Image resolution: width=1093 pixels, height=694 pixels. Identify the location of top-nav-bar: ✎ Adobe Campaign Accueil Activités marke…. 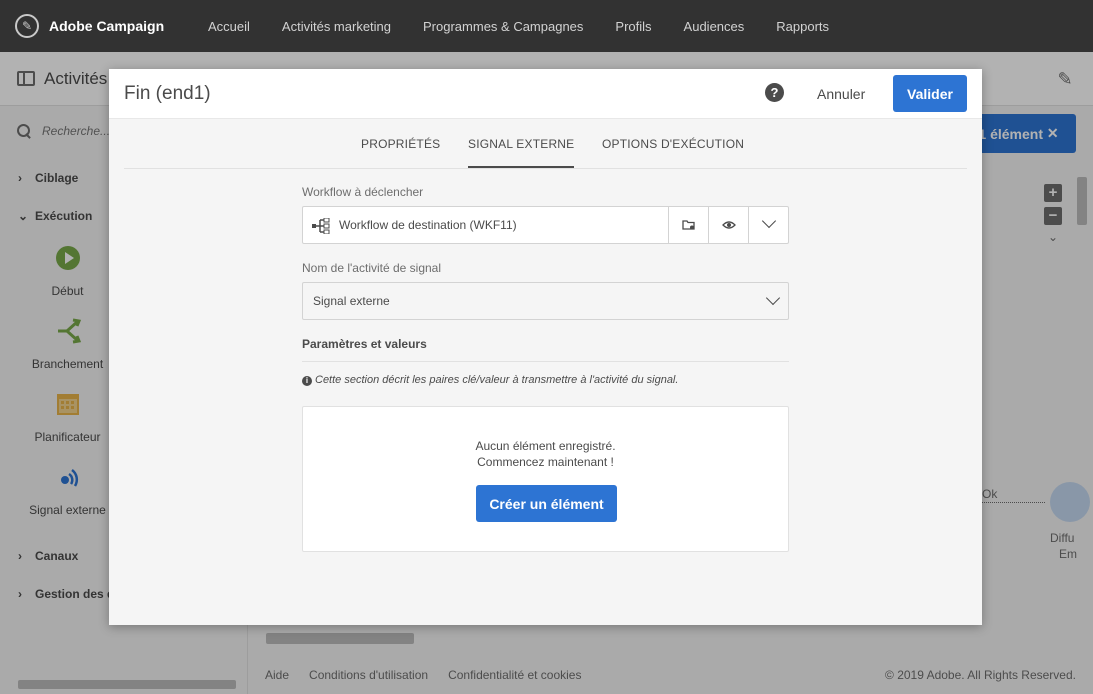
(546, 26).